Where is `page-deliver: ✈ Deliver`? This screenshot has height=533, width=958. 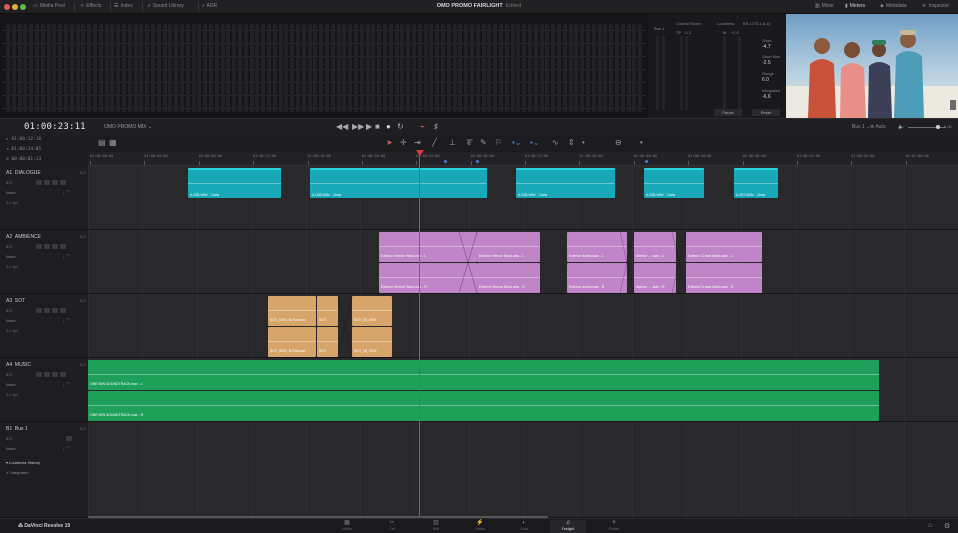 page-deliver: ✈ Deliver is located at coordinates (614, 526).